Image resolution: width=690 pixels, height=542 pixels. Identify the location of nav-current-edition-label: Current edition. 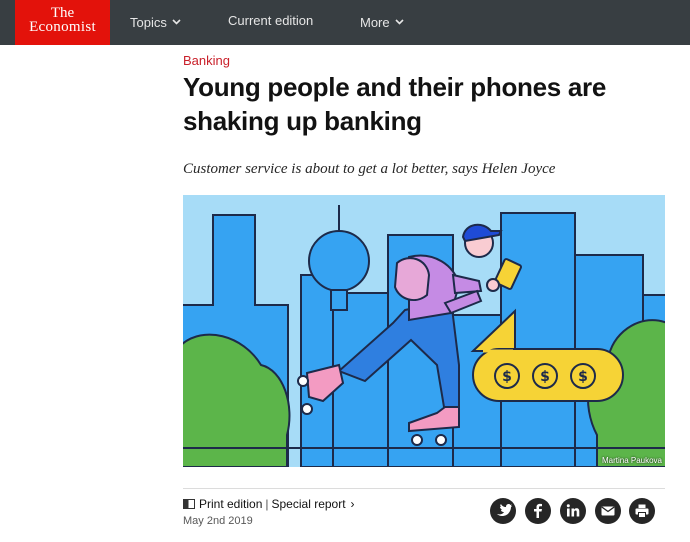
(271, 20).